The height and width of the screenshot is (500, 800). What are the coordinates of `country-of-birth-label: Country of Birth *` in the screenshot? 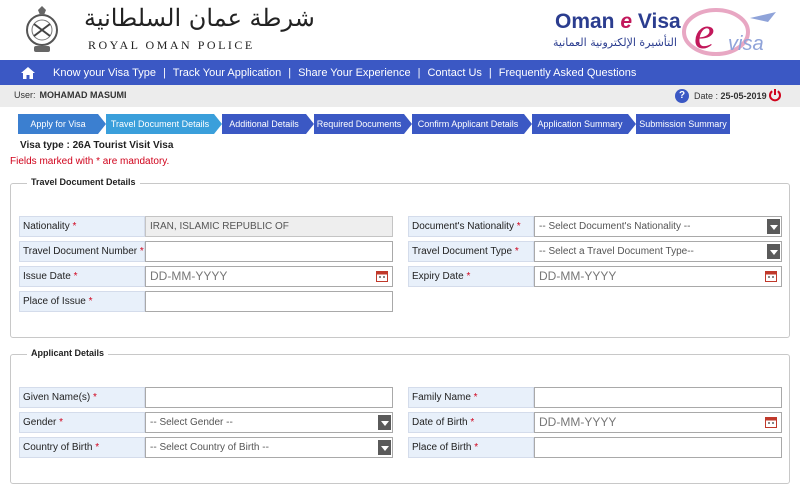 It's located at (82, 447).